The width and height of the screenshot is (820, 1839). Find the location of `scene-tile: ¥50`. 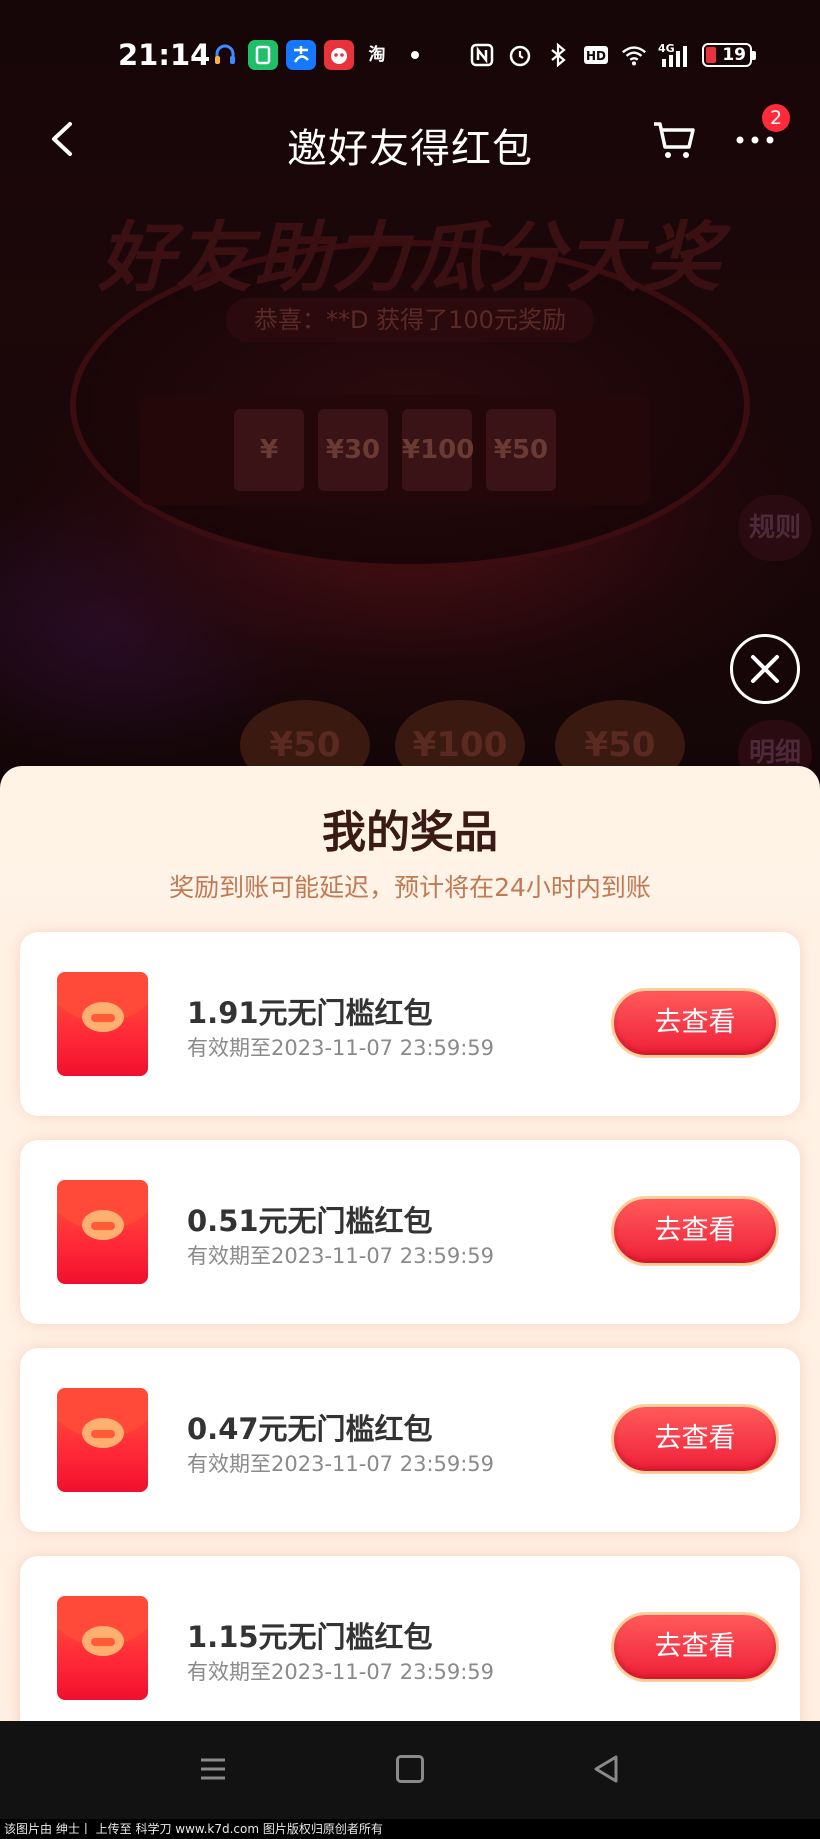

scene-tile: ¥50 is located at coordinates (521, 450).